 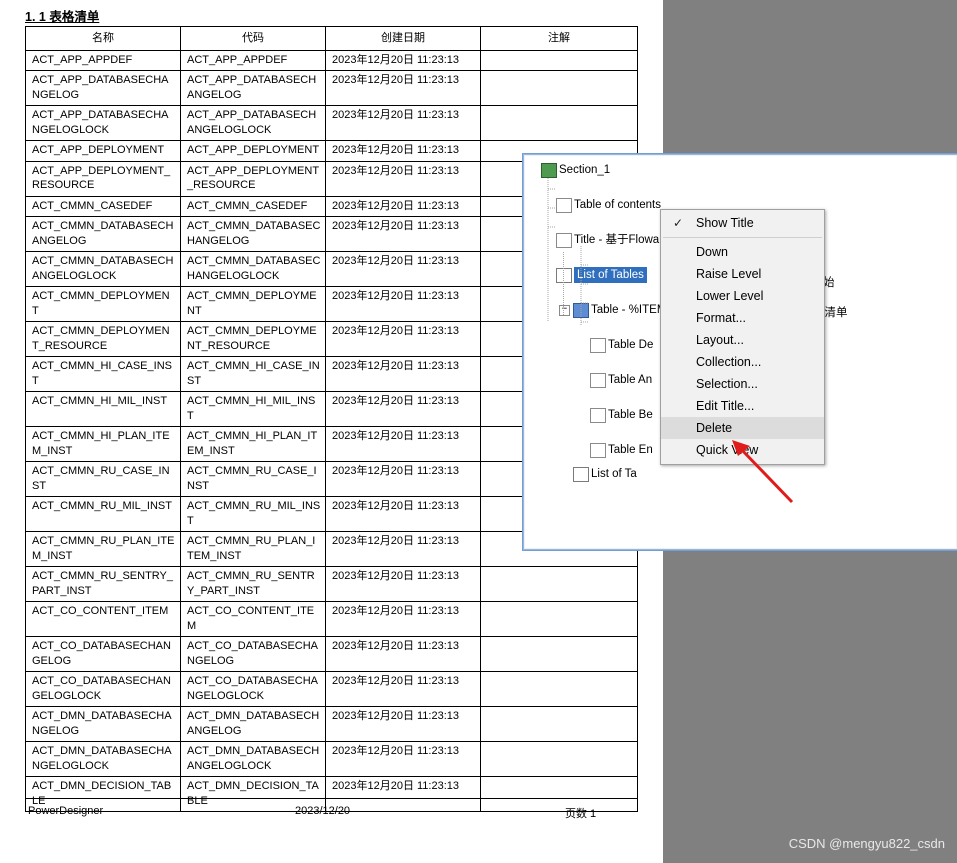 I want to click on menu-separator, so click(x=742, y=237).